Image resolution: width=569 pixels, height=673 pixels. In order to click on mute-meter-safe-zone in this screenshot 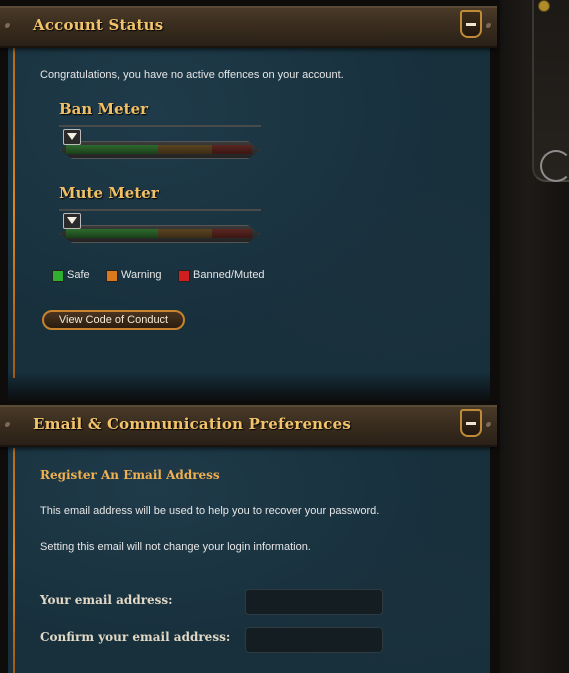, I will do `click(112, 233)`.